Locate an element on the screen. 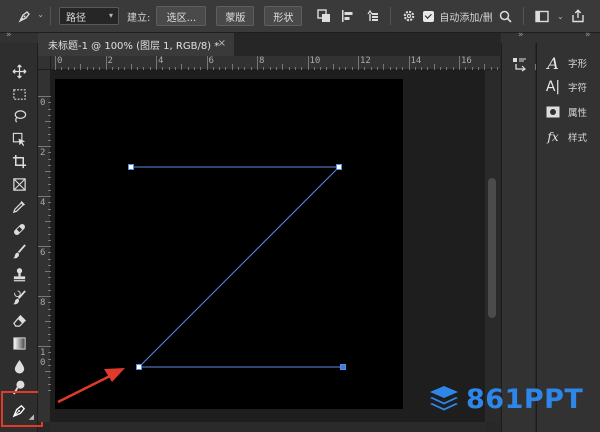  ruler-label: 16 is located at coordinates (466, 61).